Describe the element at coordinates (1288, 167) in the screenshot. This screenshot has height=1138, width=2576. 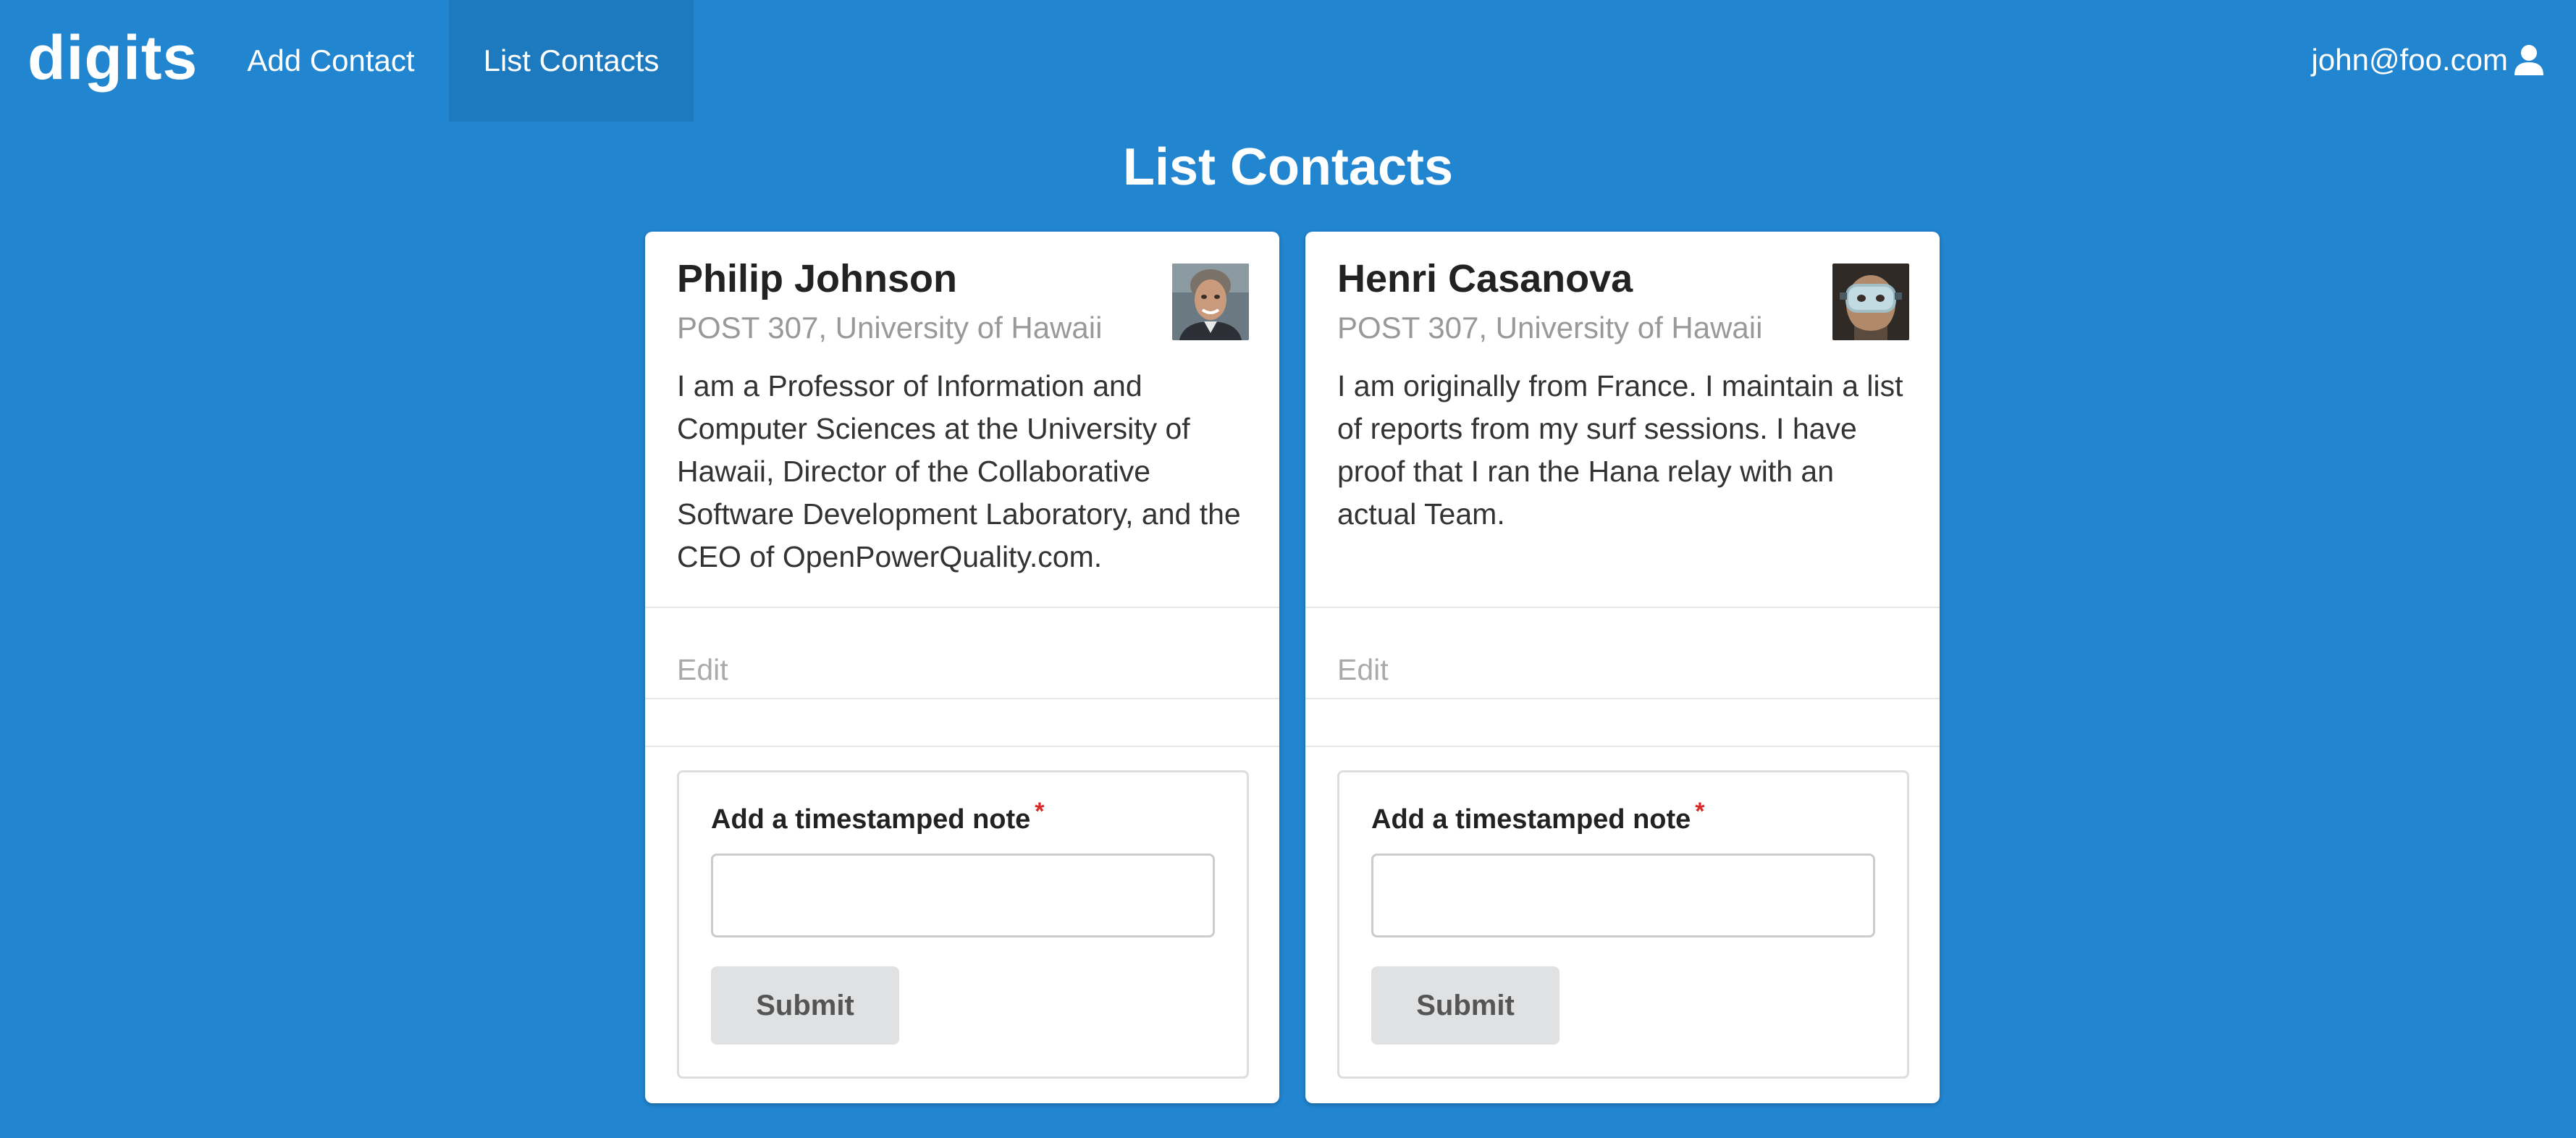
I see `page-title: List Contacts` at that location.